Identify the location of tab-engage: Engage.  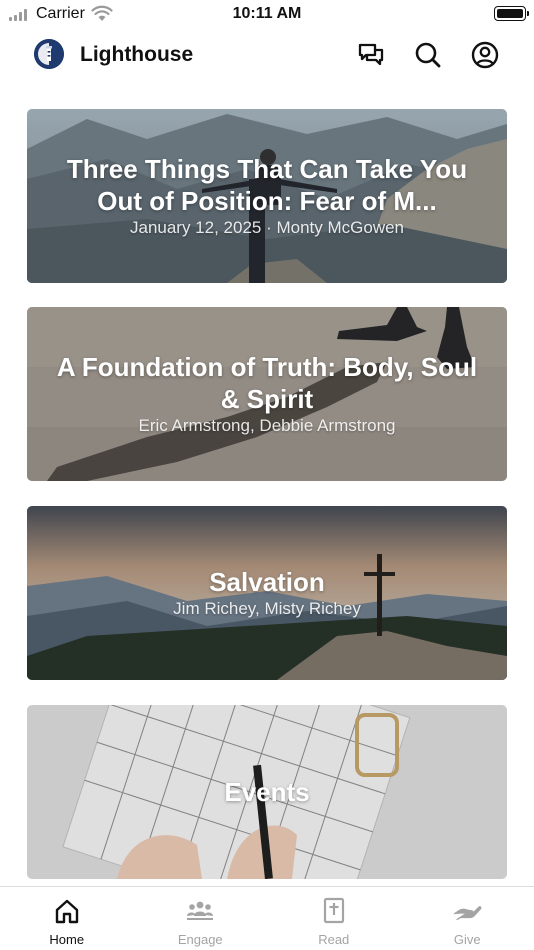
(201, 918).